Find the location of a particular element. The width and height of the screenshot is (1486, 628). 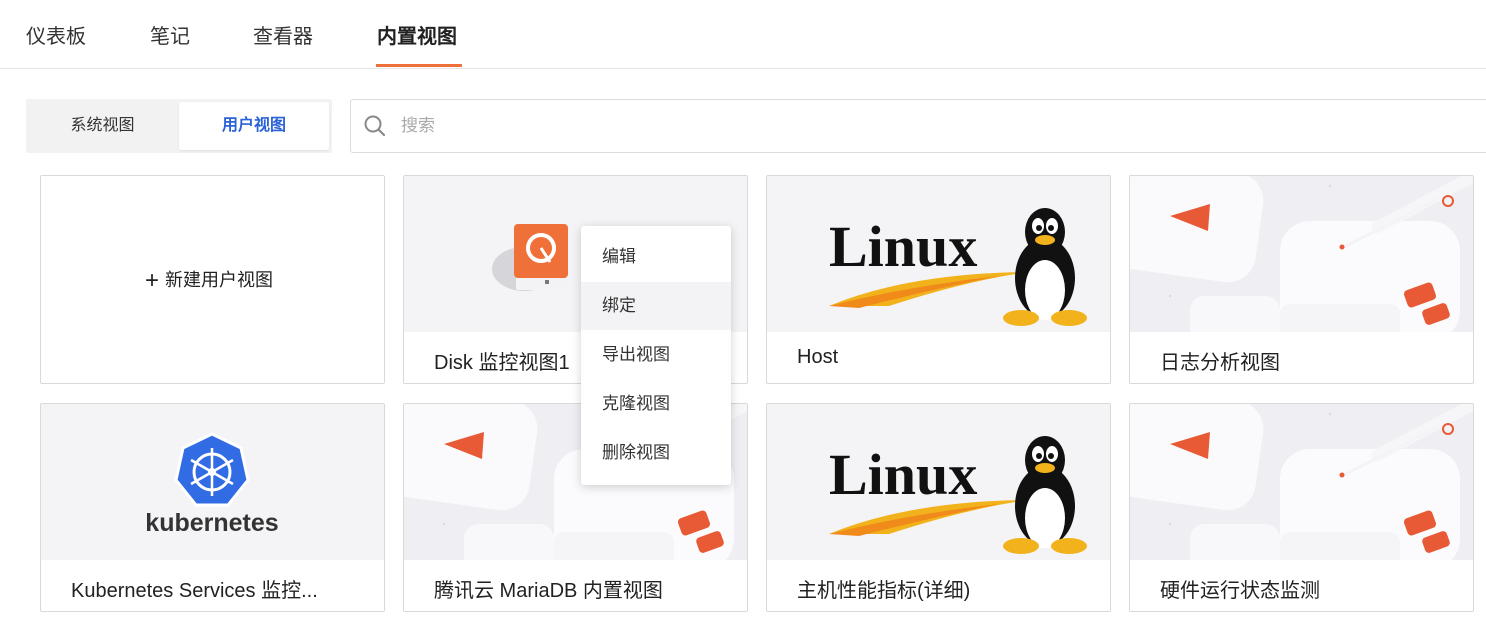

menu-item-delete: 删除视图 is located at coordinates (656, 453).